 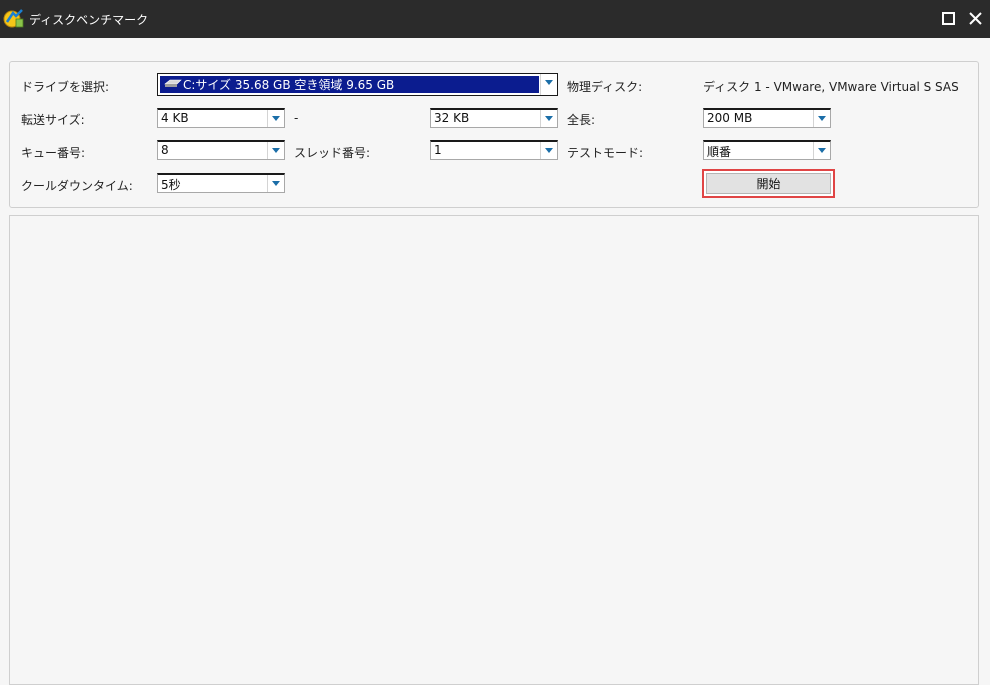 I want to click on queue-select: 8, so click(x=221, y=150).